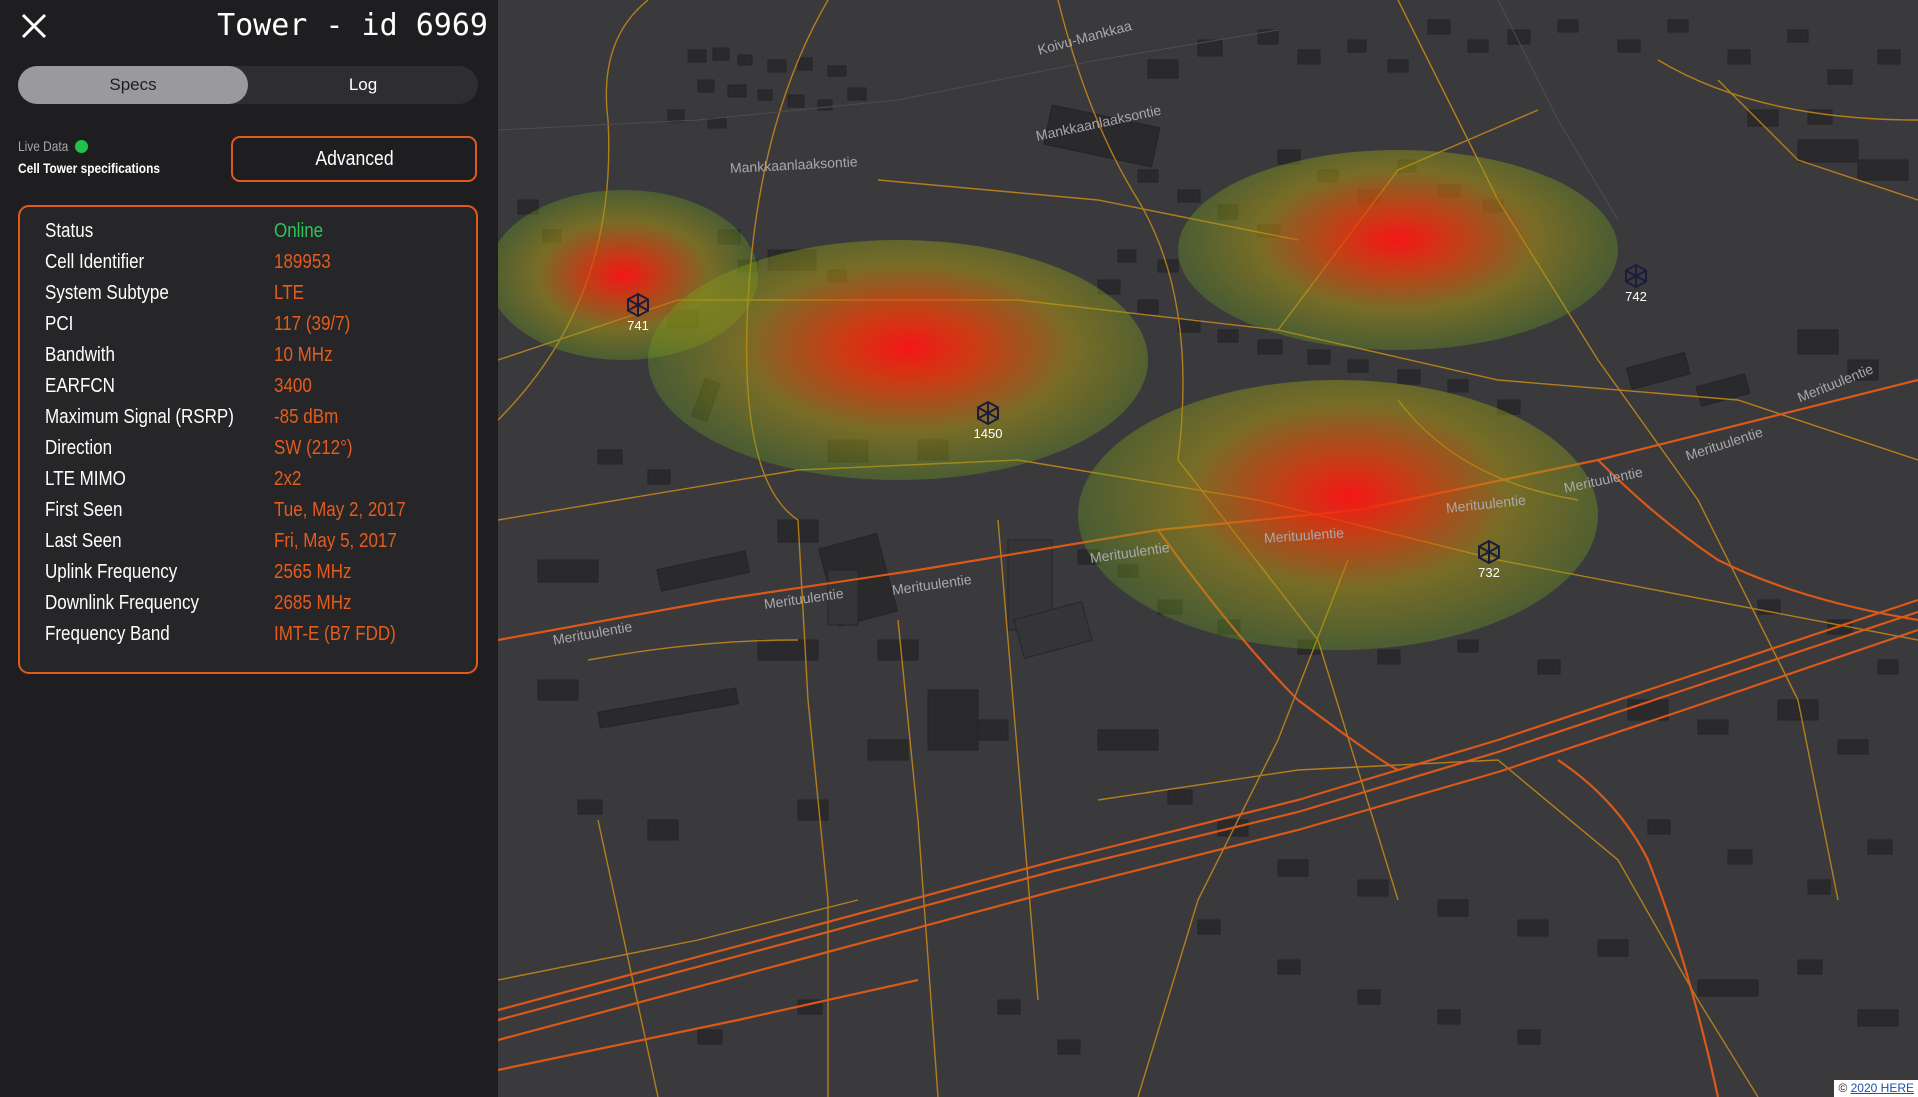 Image resolution: width=1918 pixels, height=1097 pixels. I want to click on spec-row-lte-mimo: LTE MIMO 2x2, so click(248, 483).